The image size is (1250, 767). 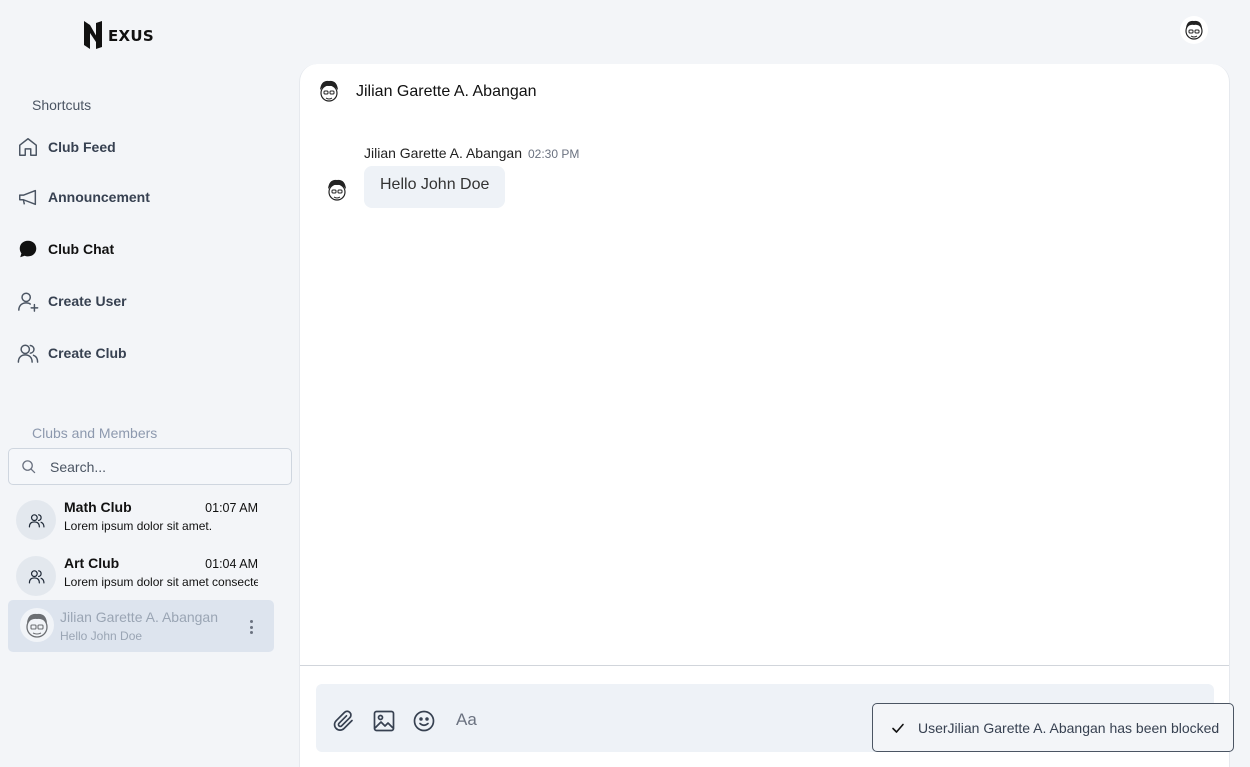 I want to click on nav-create-user: Create User, so click(x=71, y=301).